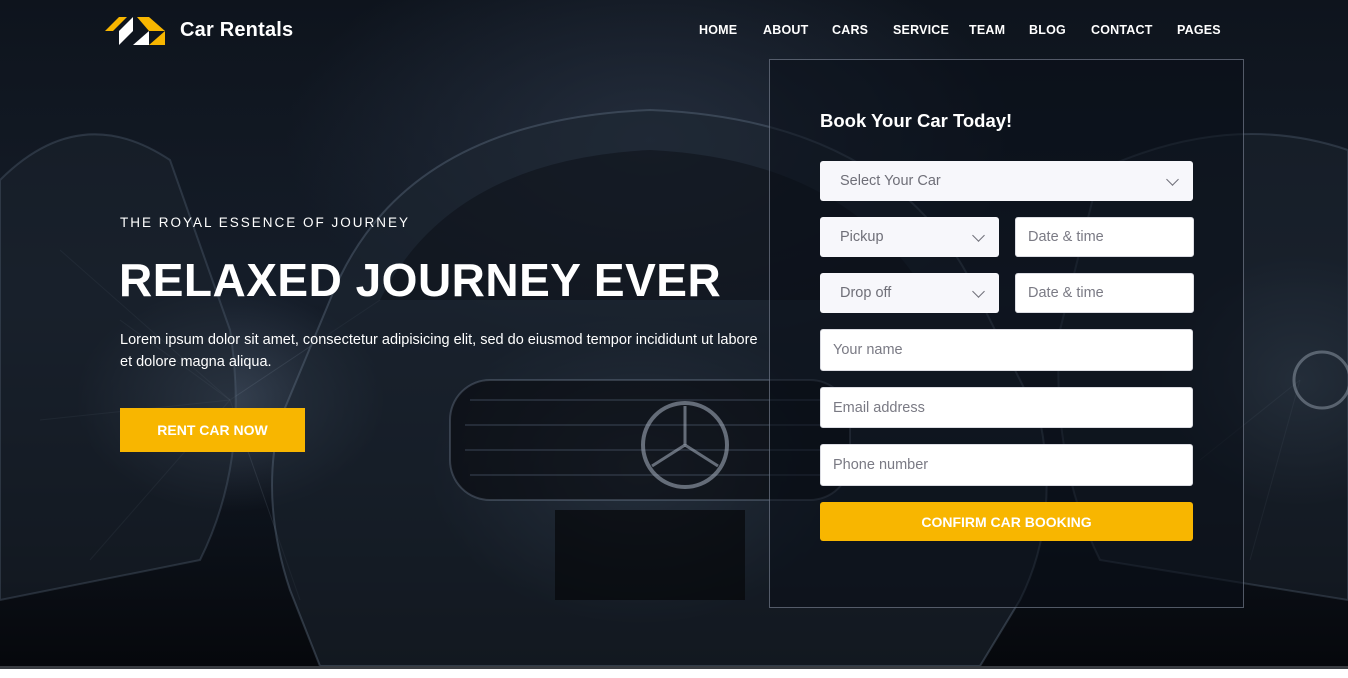  What do you see at coordinates (1006, 521) in the screenshot?
I see `confirm-booking-button: CONFIRM CAR BOOKING` at bounding box center [1006, 521].